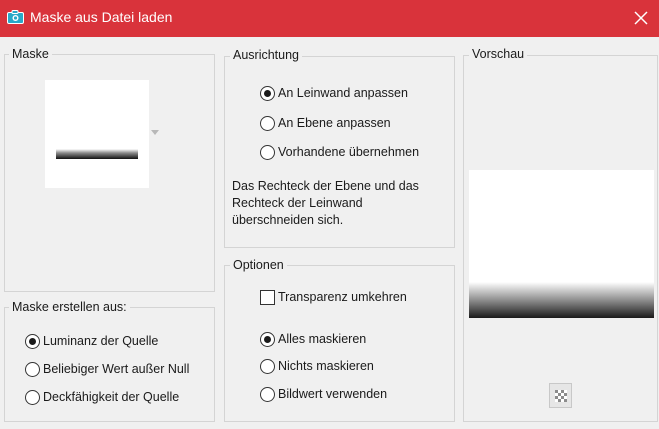  I want to click on optionen-group-label: Optionen, so click(258, 265).